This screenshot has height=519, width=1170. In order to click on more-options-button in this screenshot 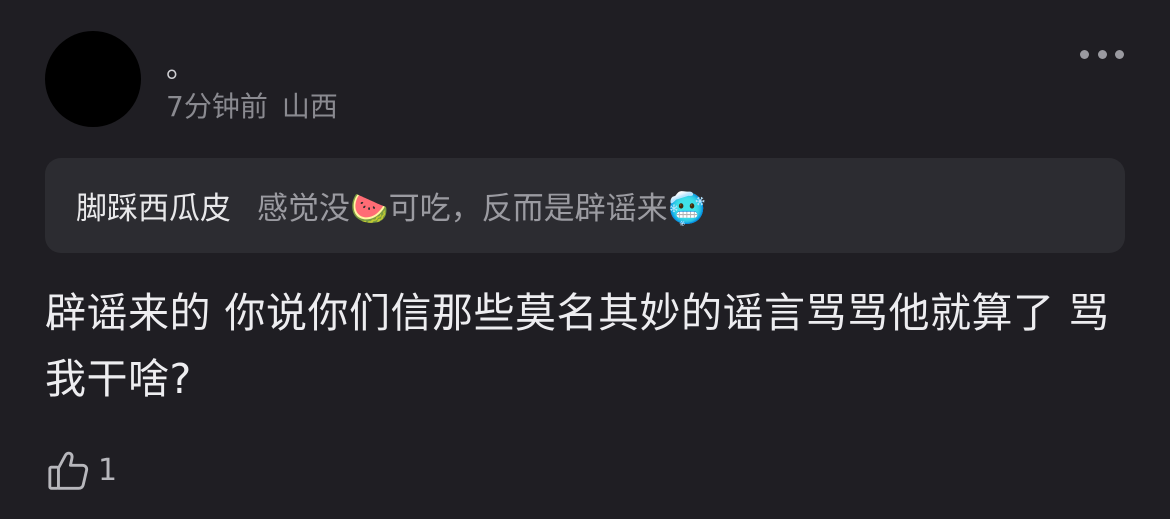, I will do `click(1102, 54)`.